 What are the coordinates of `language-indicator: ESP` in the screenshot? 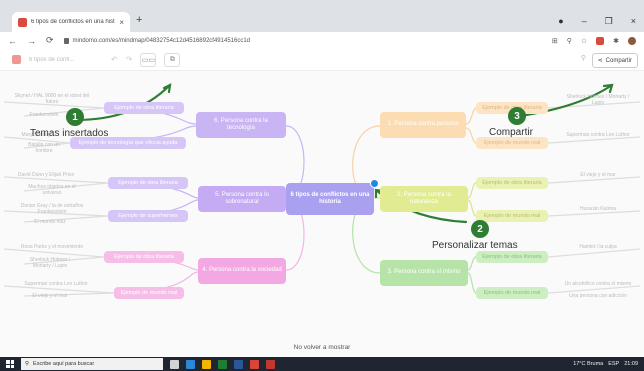 It's located at (613, 364).